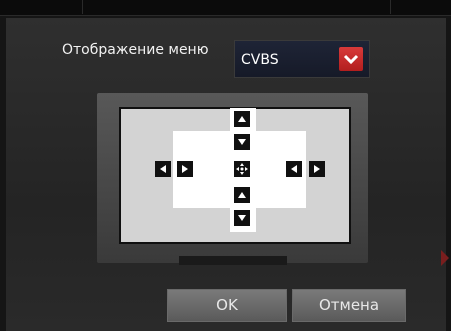  Describe the element at coordinates (233, 260) in the screenshot. I see `monitor-stand` at that location.